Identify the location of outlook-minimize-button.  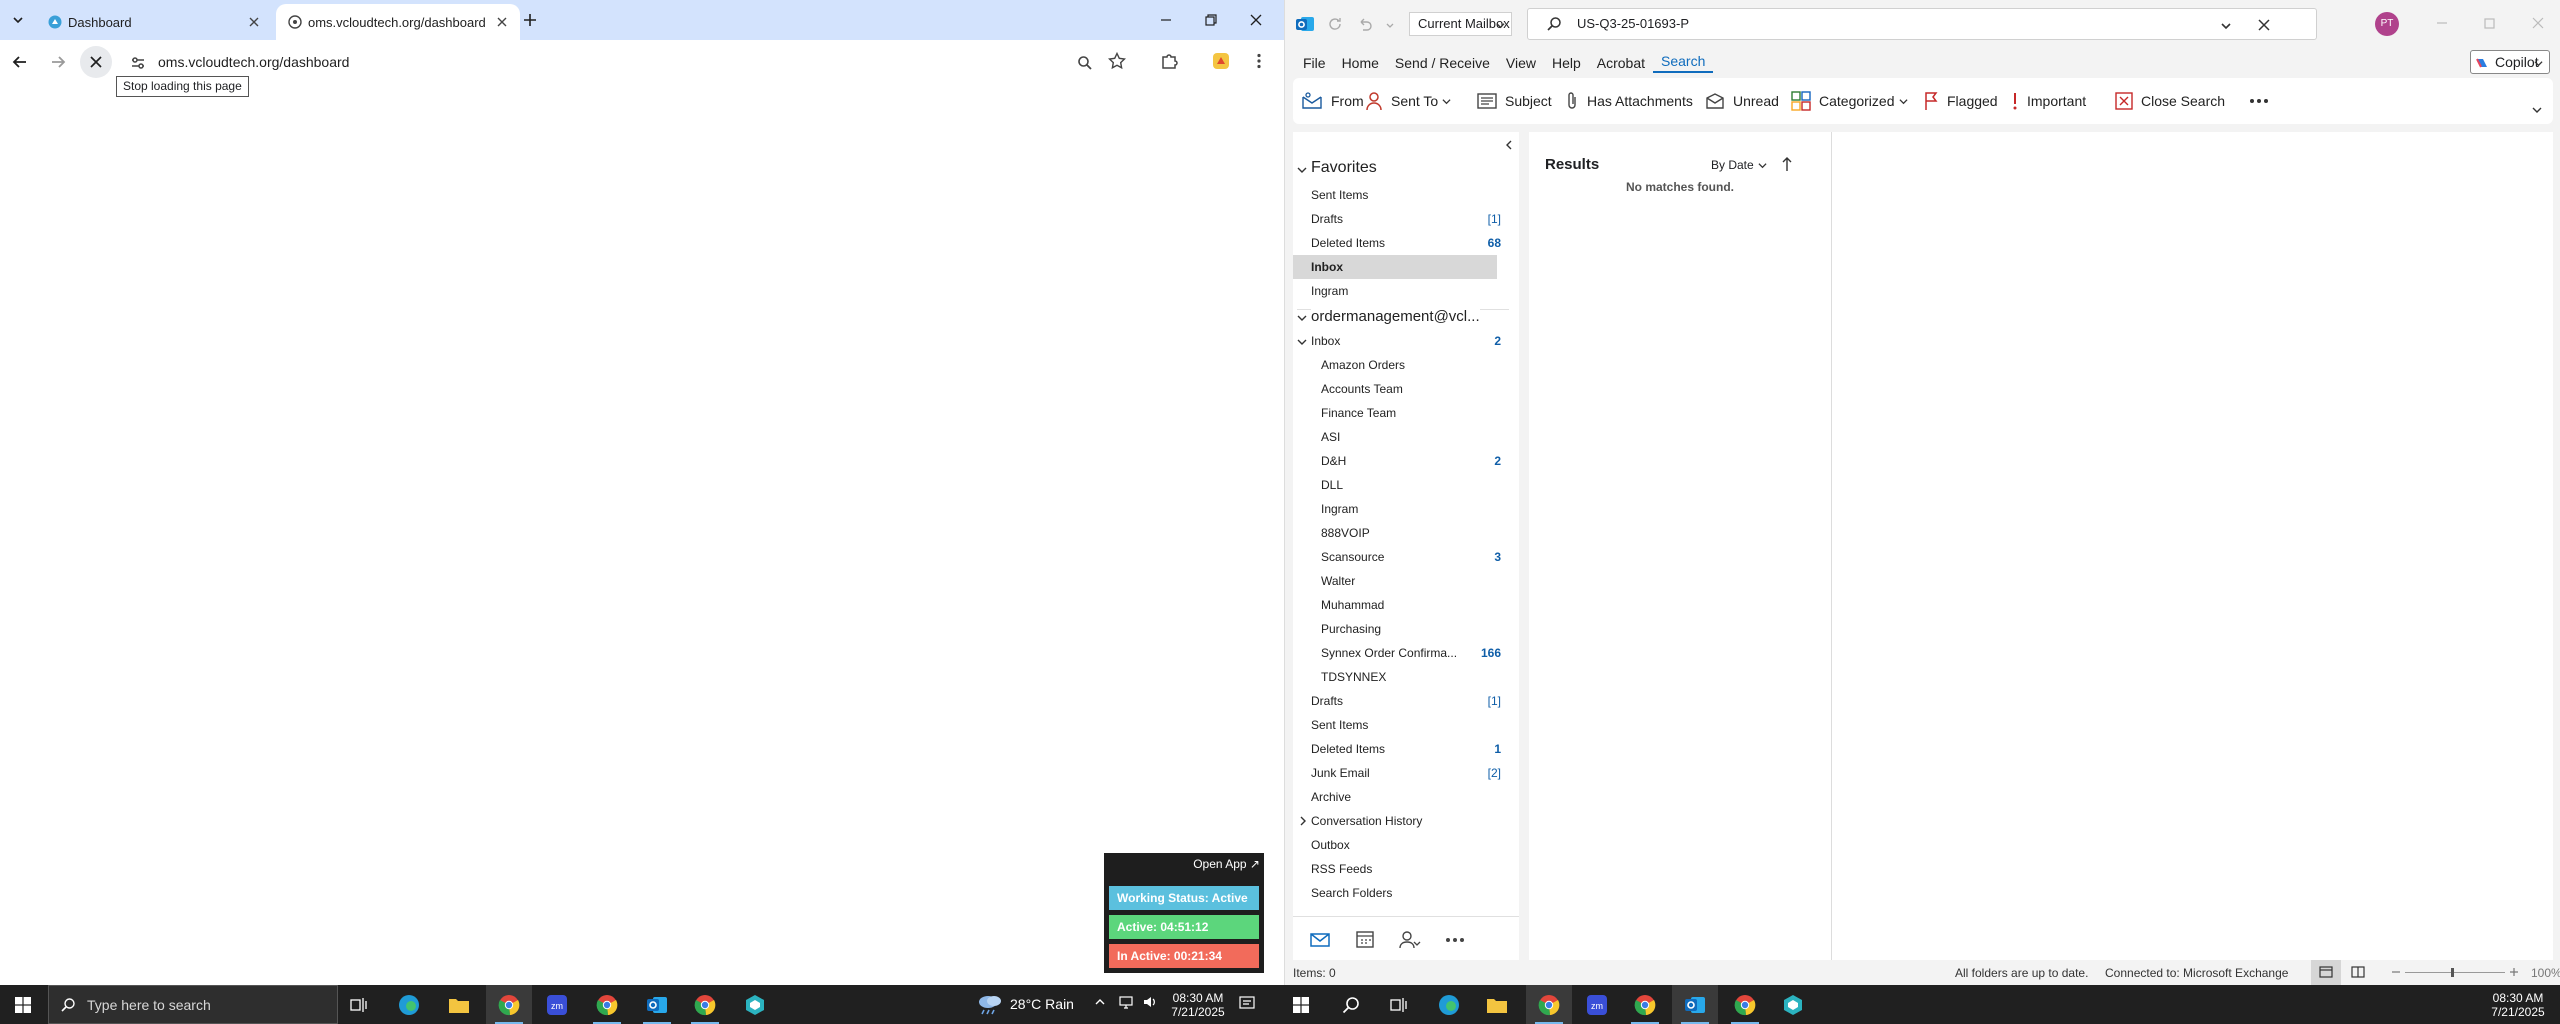
(2442, 23).